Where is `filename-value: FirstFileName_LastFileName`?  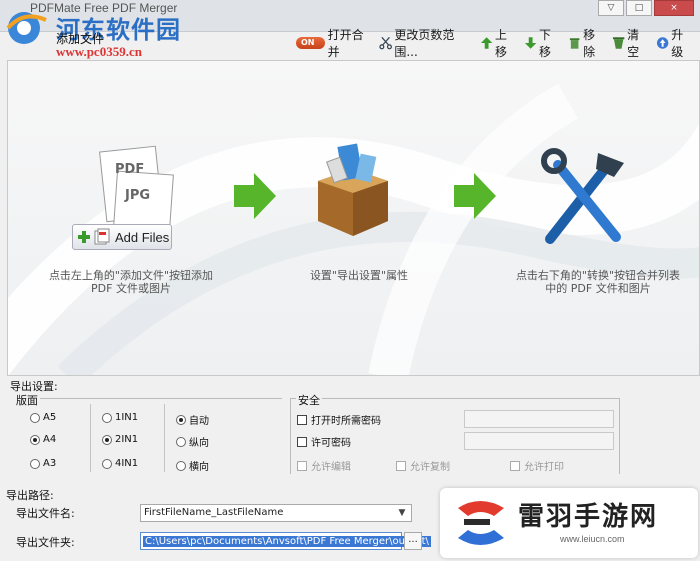 filename-value: FirstFileName_LastFileName is located at coordinates (214, 512).